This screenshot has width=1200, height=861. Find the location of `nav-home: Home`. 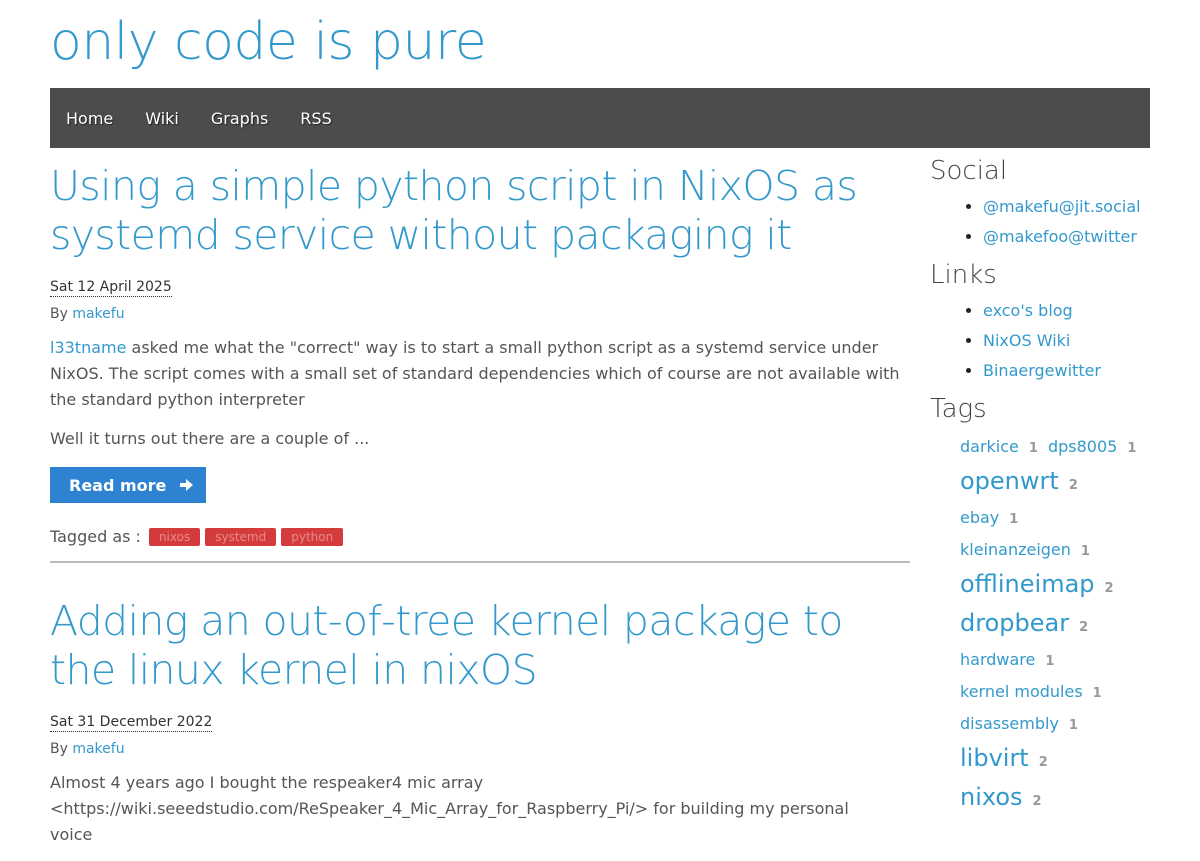

nav-home: Home is located at coordinates (89, 118).